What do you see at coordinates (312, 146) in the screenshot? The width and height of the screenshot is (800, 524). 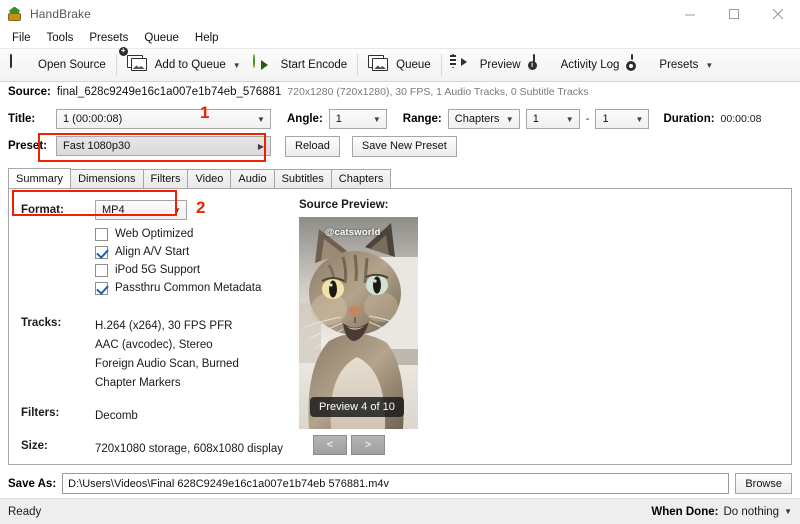 I see `reload-button: Reload` at bounding box center [312, 146].